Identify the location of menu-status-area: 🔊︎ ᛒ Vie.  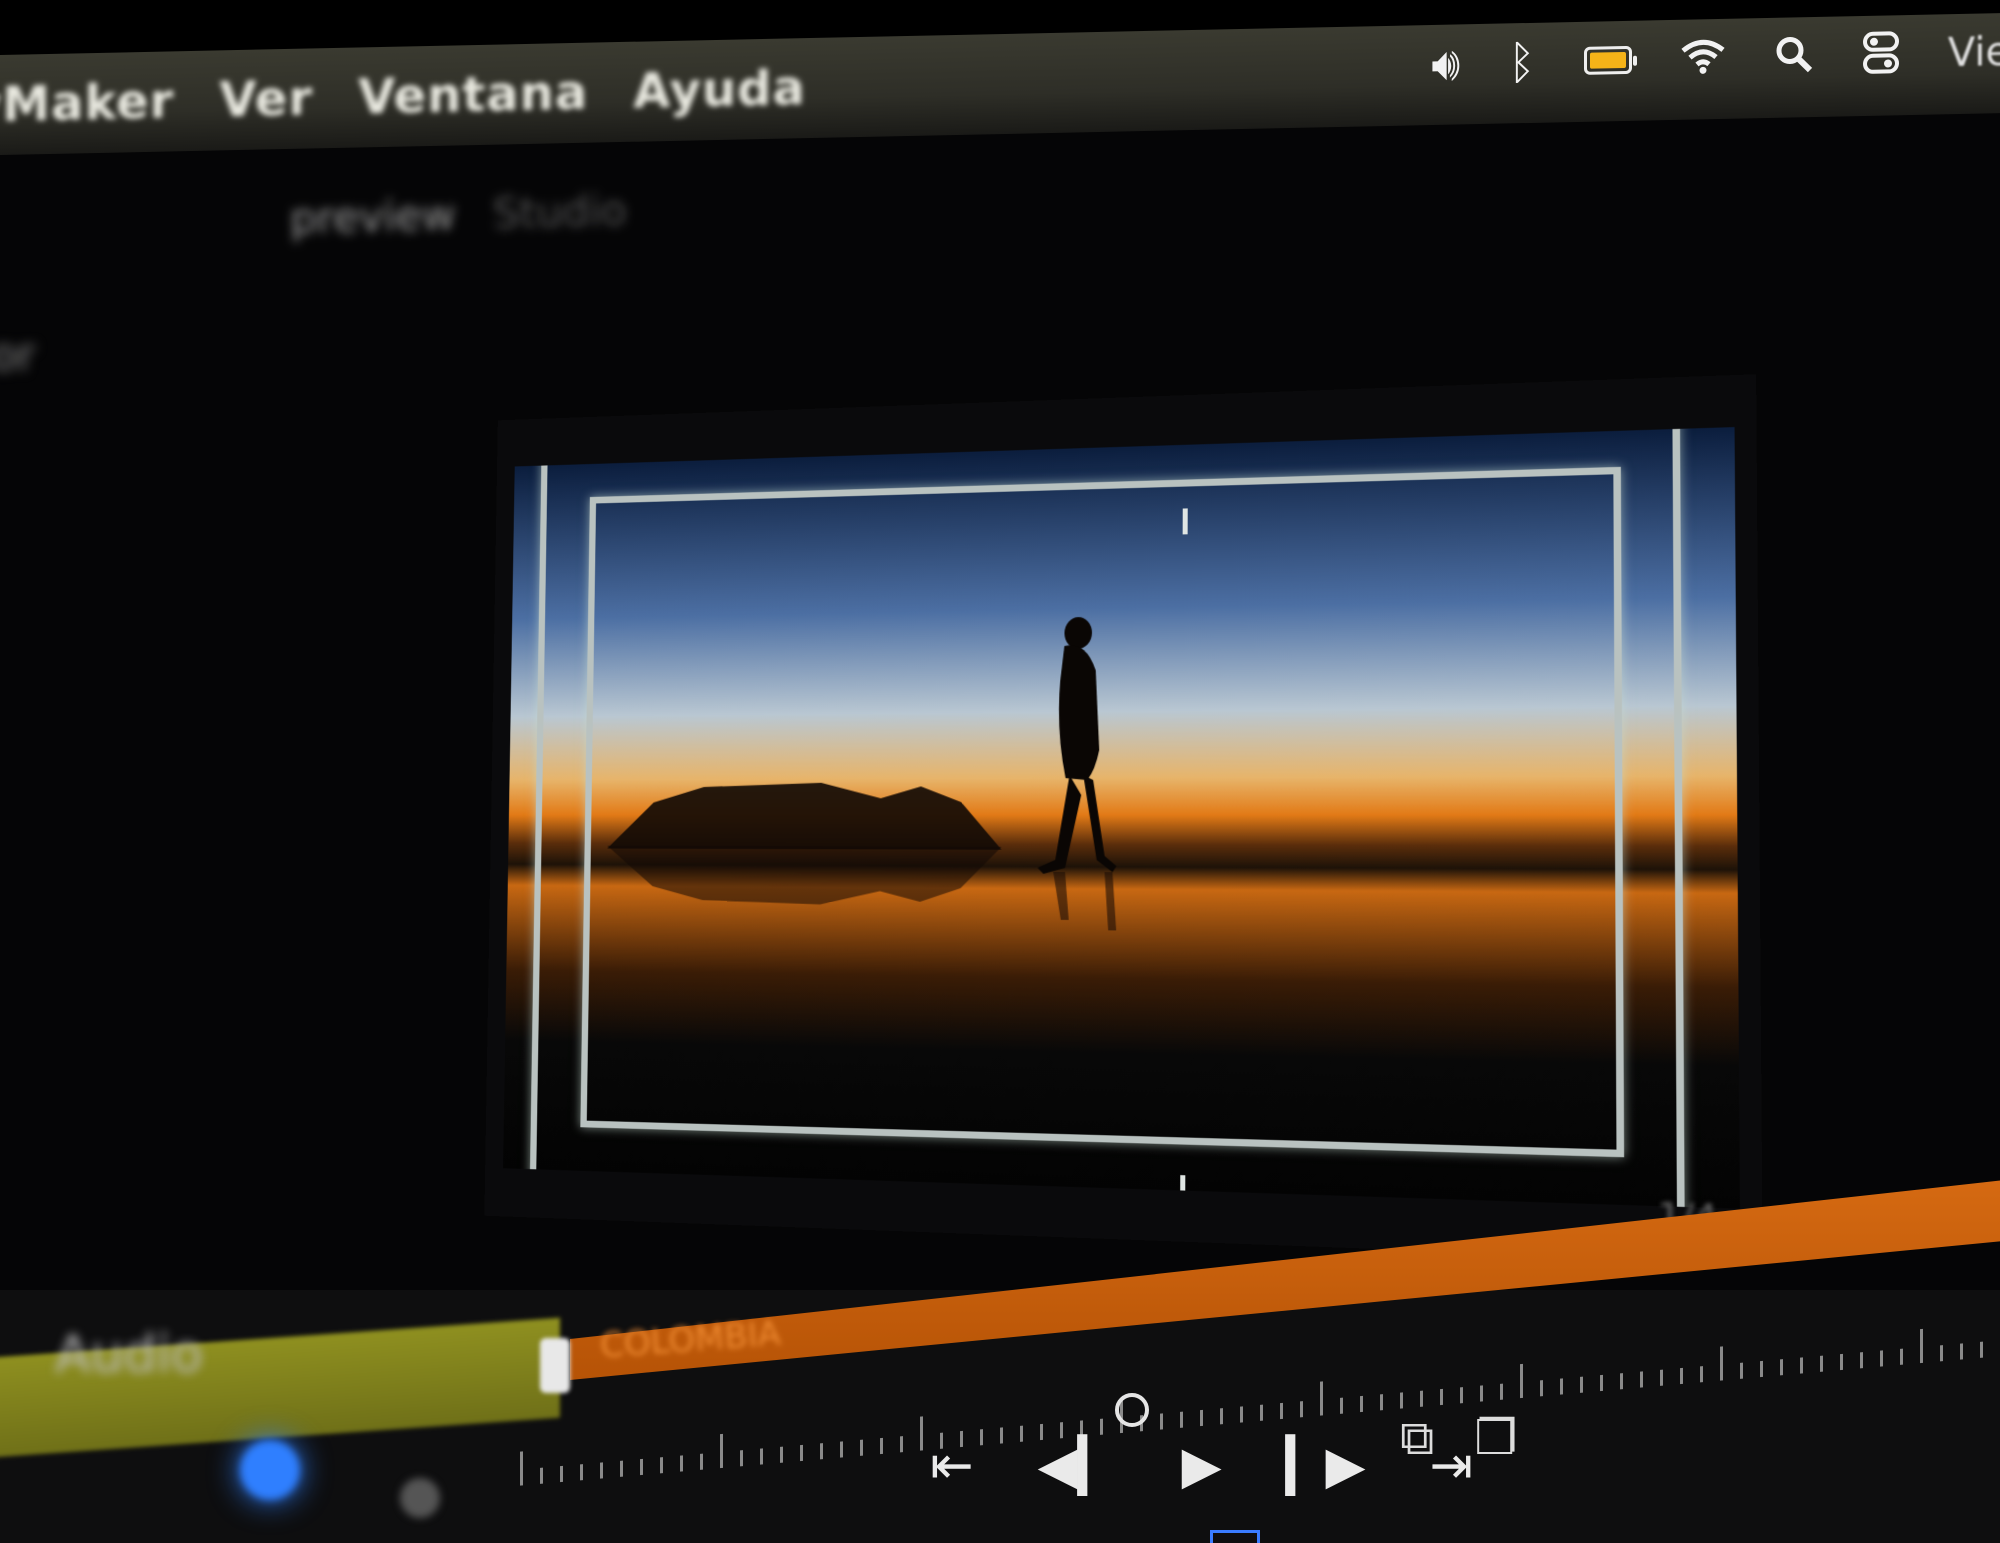
(1715, 58).